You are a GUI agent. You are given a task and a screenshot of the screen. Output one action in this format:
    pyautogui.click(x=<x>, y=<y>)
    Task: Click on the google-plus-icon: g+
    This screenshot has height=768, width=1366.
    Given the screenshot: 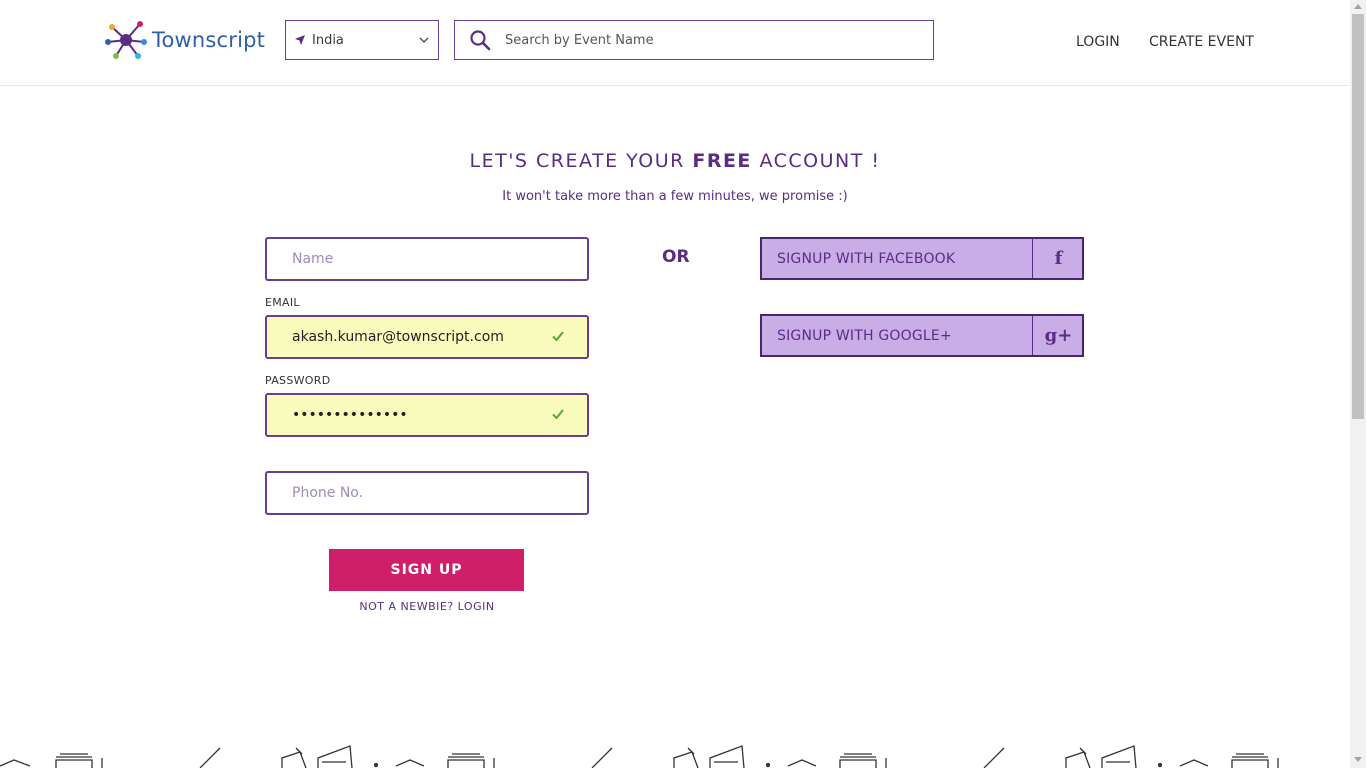 What is the action you would take?
    pyautogui.click(x=1058, y=335)
    